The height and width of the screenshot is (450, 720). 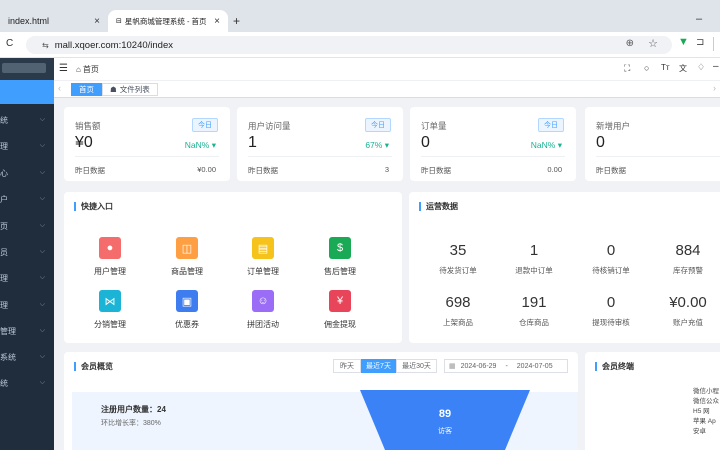 What do you see at coordinates (110, 257) in the screenshot?
I see `quick-entry-user: ● 用户管理` at bounding box center [110, 257].